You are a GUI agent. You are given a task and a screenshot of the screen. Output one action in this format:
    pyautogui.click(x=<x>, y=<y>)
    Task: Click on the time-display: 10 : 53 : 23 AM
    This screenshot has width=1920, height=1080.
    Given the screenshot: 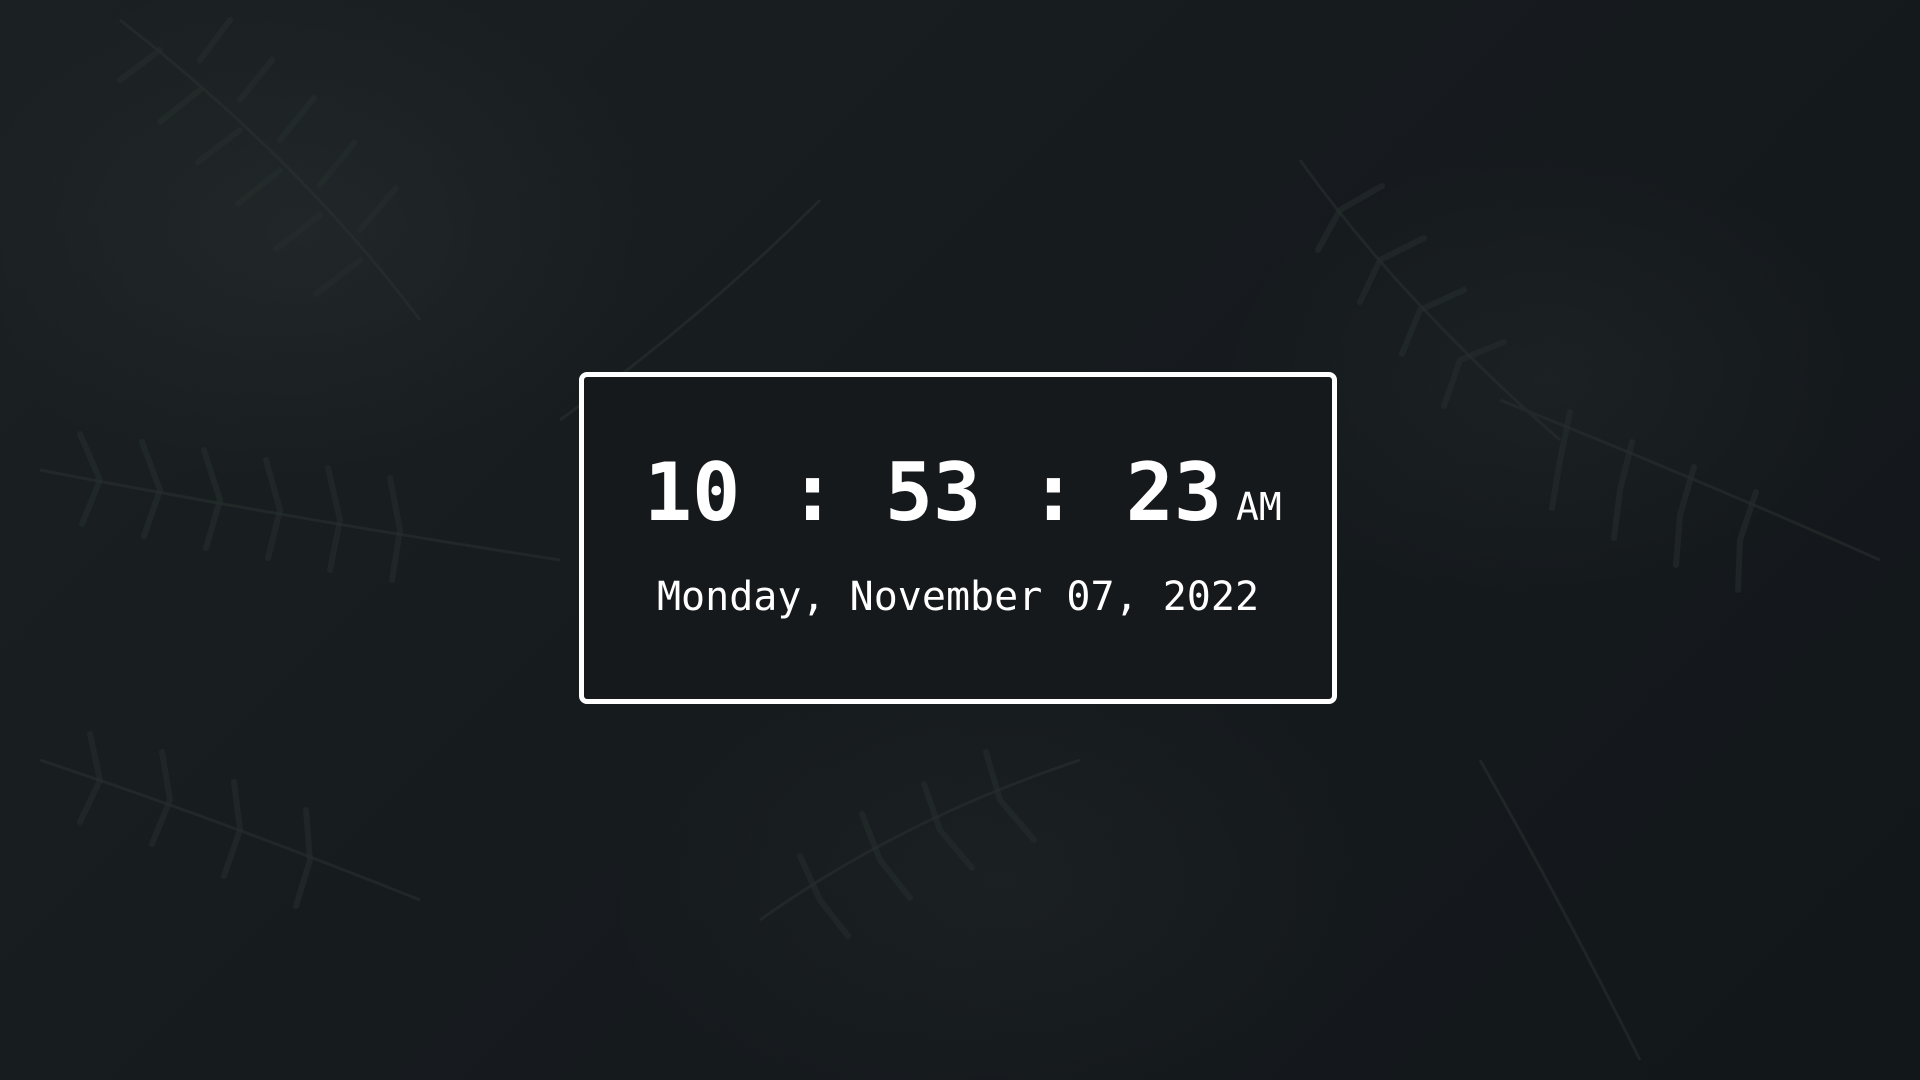 What is the action you would take?
    pyautogui.click(x=969, y=493)
    